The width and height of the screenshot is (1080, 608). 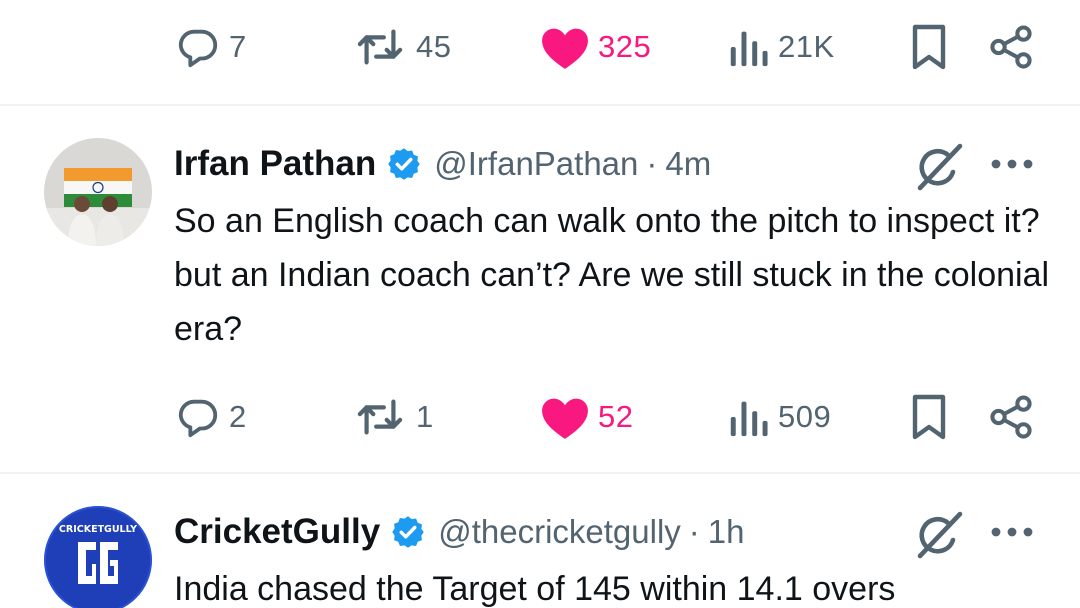 I want to click on views-count: 21K, so click(x=806, y=46).